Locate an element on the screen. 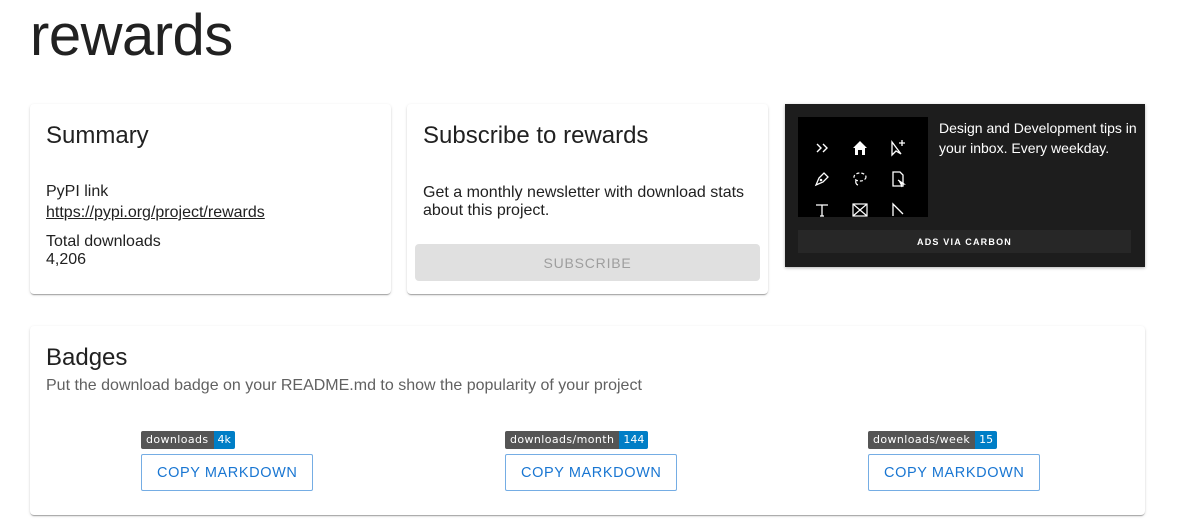  pypi-link-label: PyPI link is located at coordinates (77, 191).